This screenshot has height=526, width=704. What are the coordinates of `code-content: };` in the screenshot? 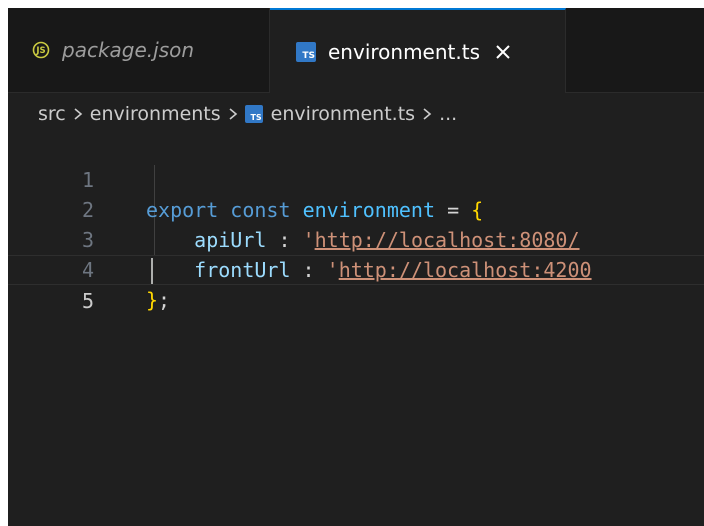 It's located at (158, 300).